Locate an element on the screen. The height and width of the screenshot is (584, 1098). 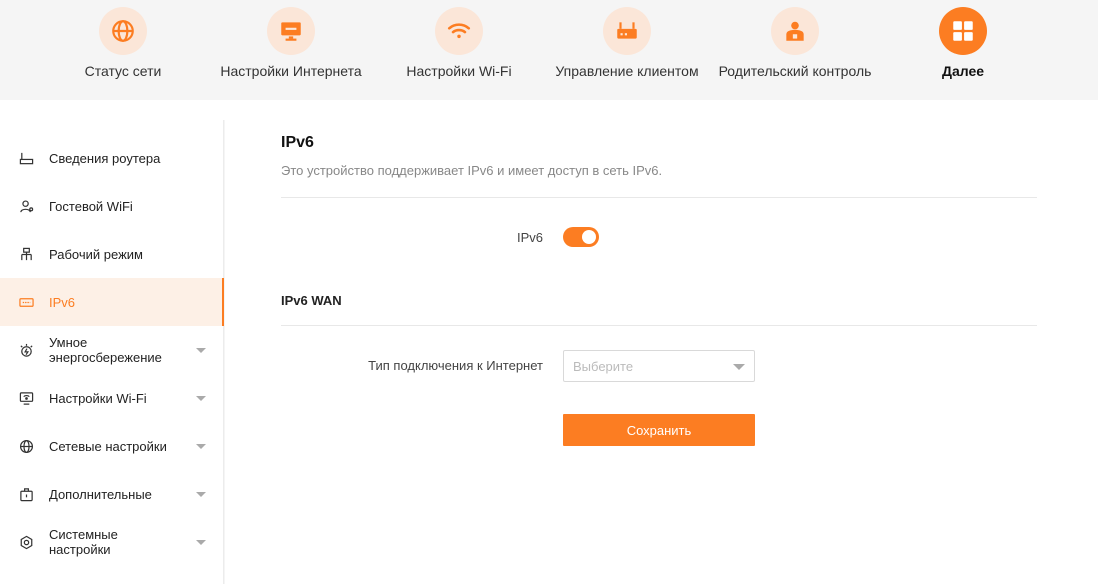
briefcase-icon is located at coordinates (26, 494).